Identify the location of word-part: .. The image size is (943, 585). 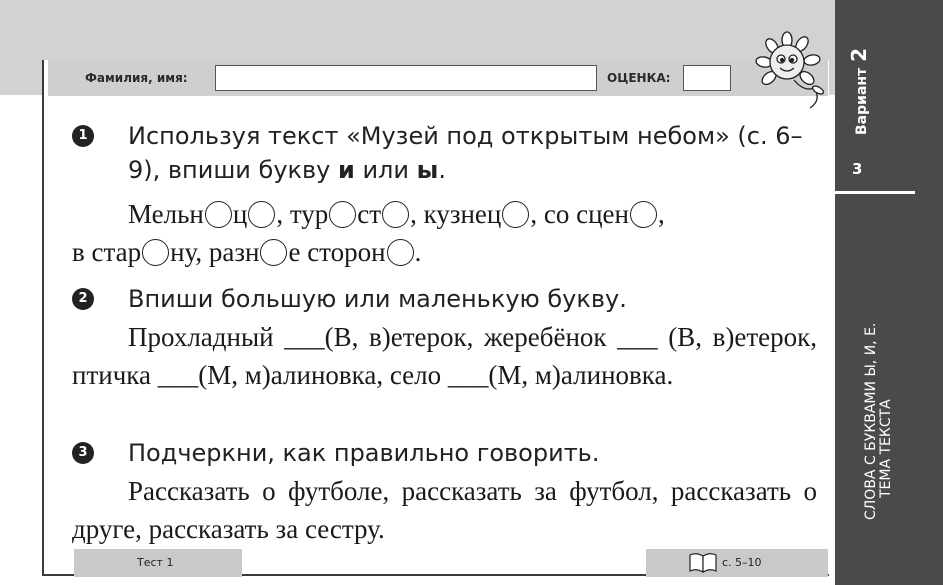
(418, 252).